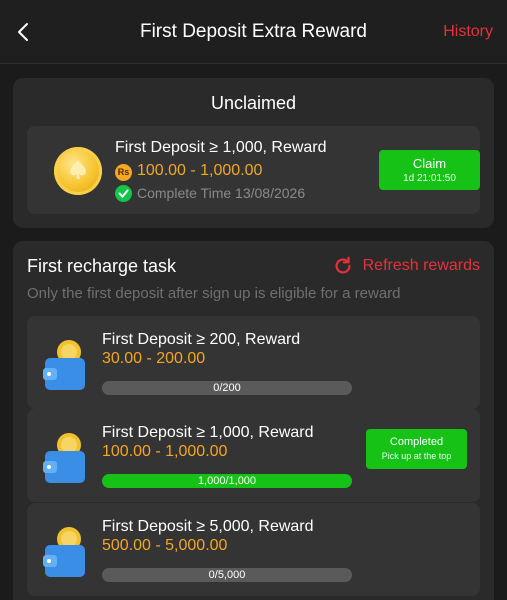 The width and height of the screenshot is (507, 600). I want to click on refresh-icon, so click(343, 266).